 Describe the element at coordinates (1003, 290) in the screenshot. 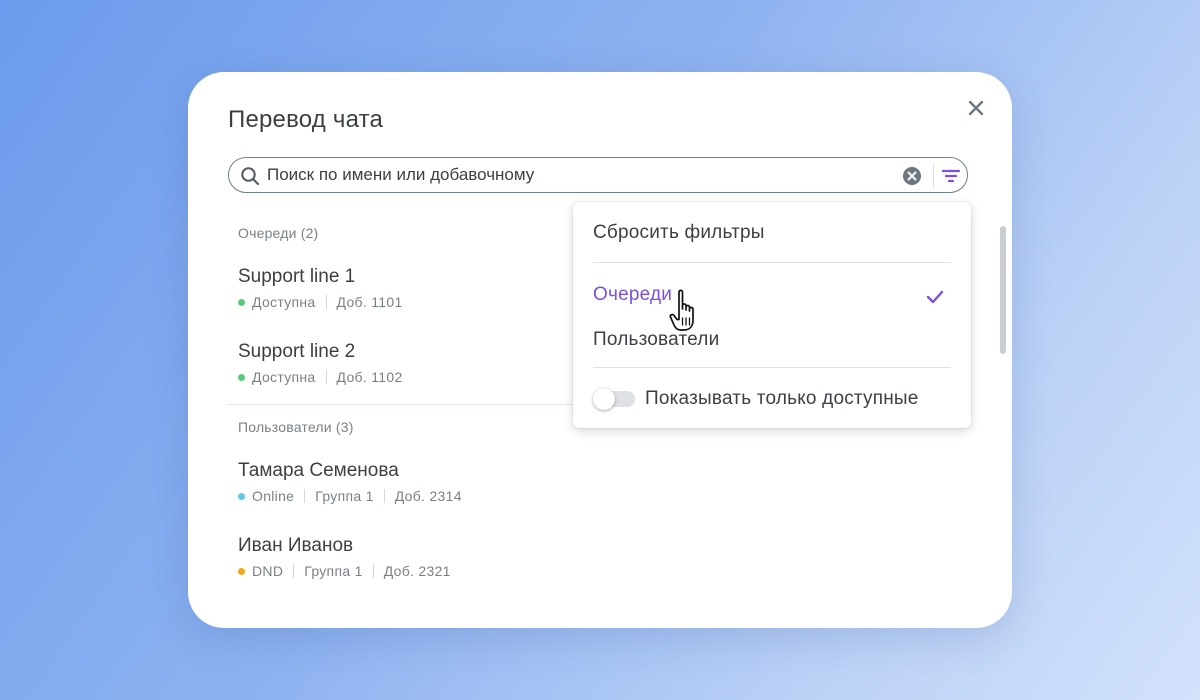

I see `scrollbar-thumb` at that location.